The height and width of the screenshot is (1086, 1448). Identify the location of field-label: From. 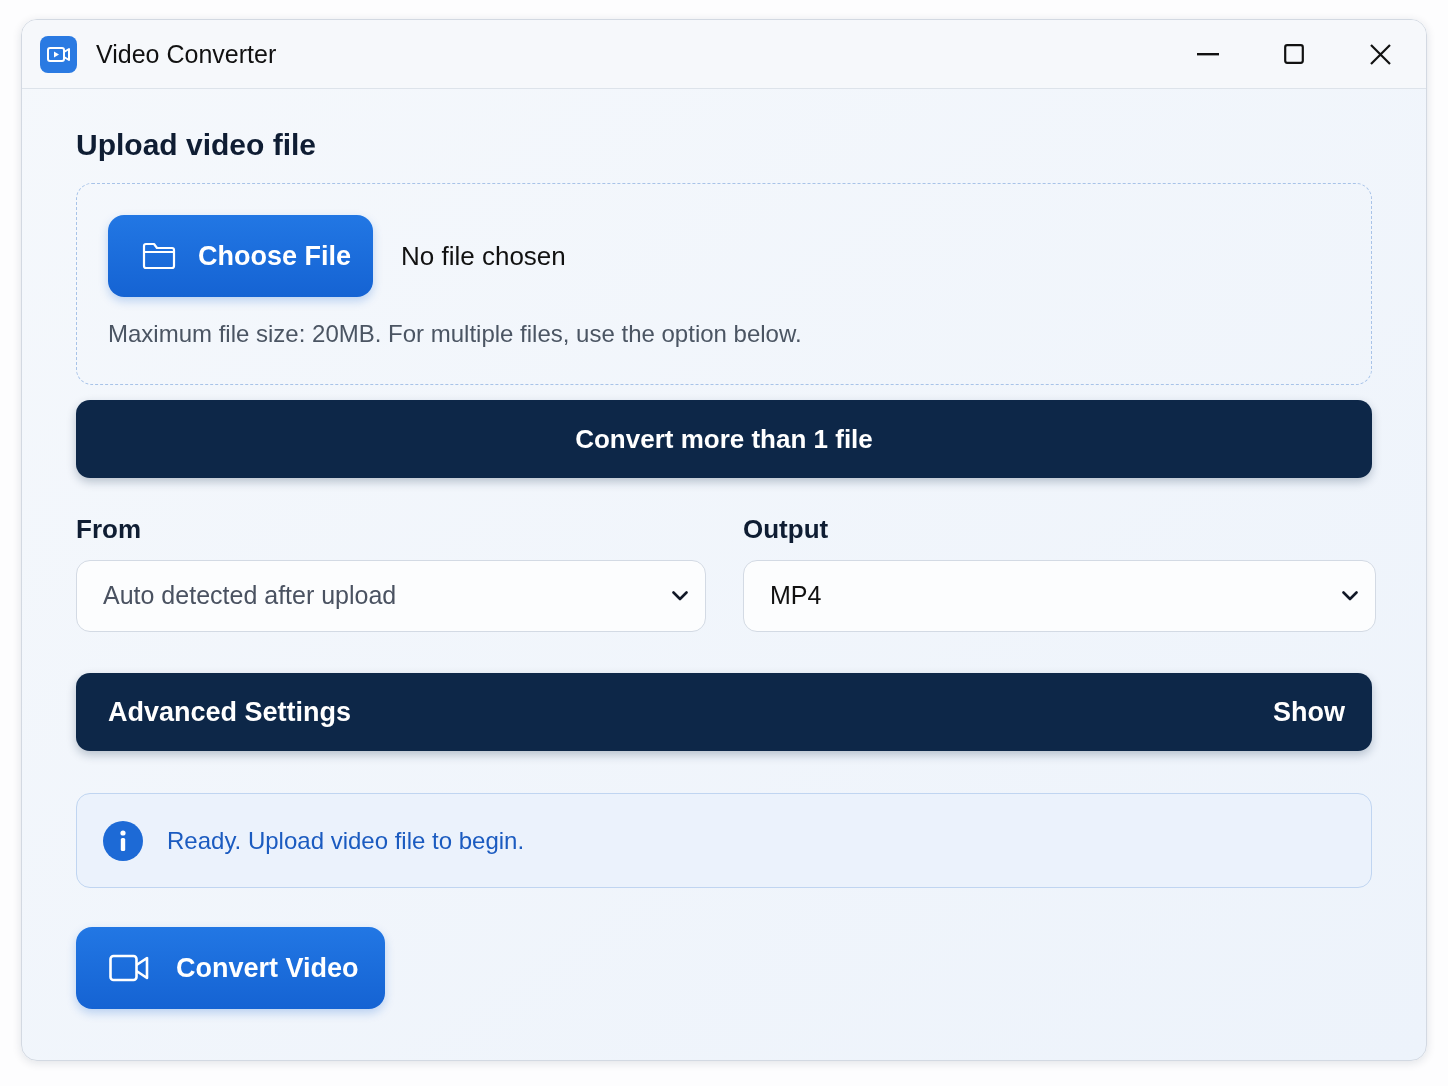
(109, 529).